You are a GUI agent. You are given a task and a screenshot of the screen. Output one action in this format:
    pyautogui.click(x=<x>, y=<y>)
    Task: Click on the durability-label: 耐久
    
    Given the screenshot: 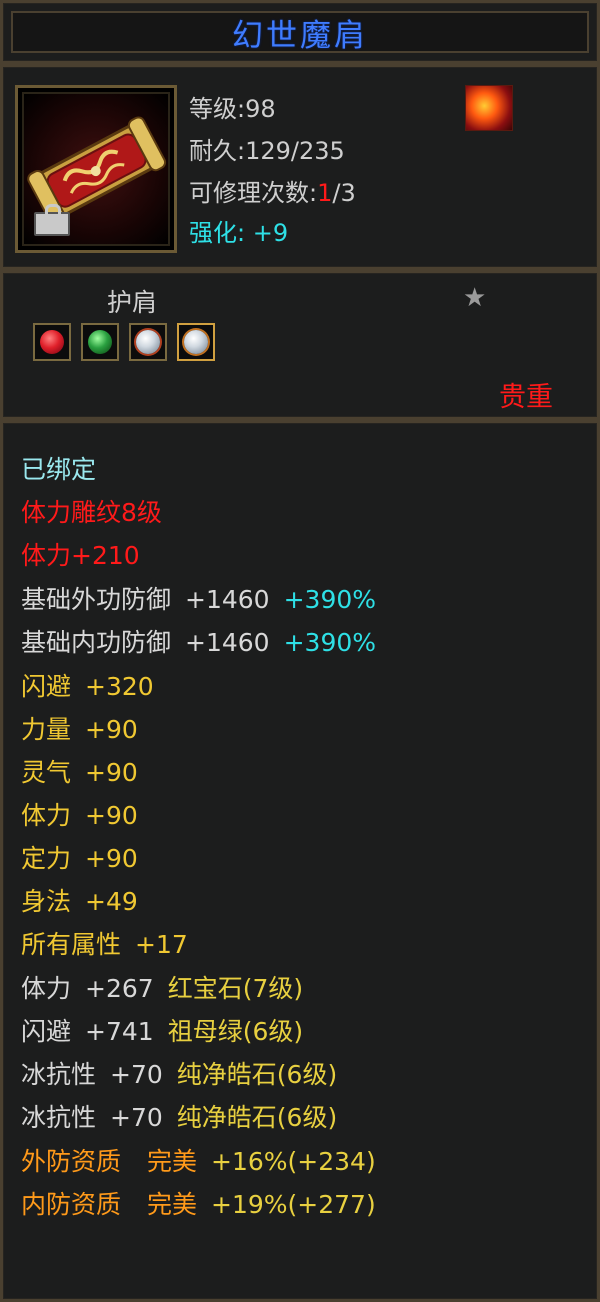 What is the action you would take?
    pyautogui.click(x=213, y=151)
    